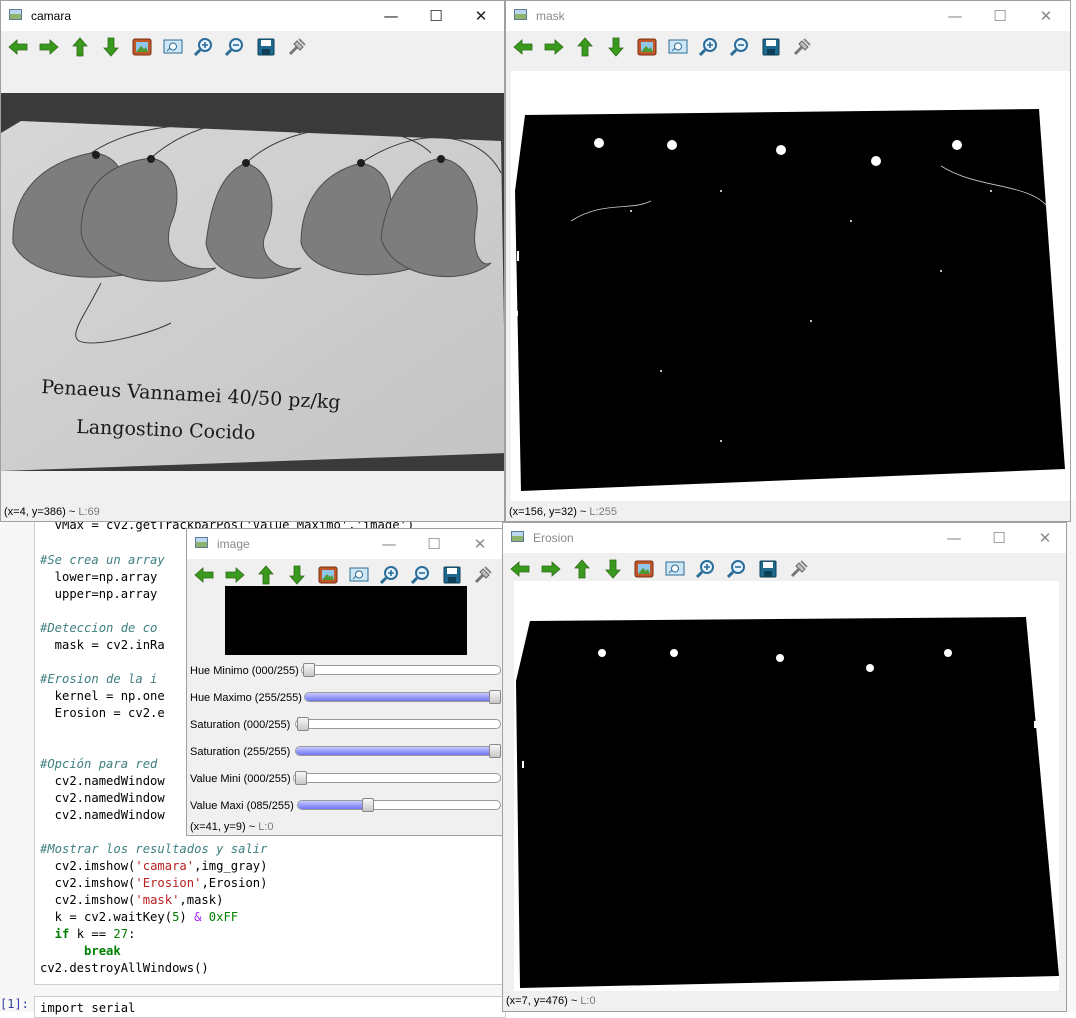 Image resolution: width=1076 pixels, height=1018 pixels. I want to click on trackbar-label: Hue Maximo (255/255), so click(246, 698).